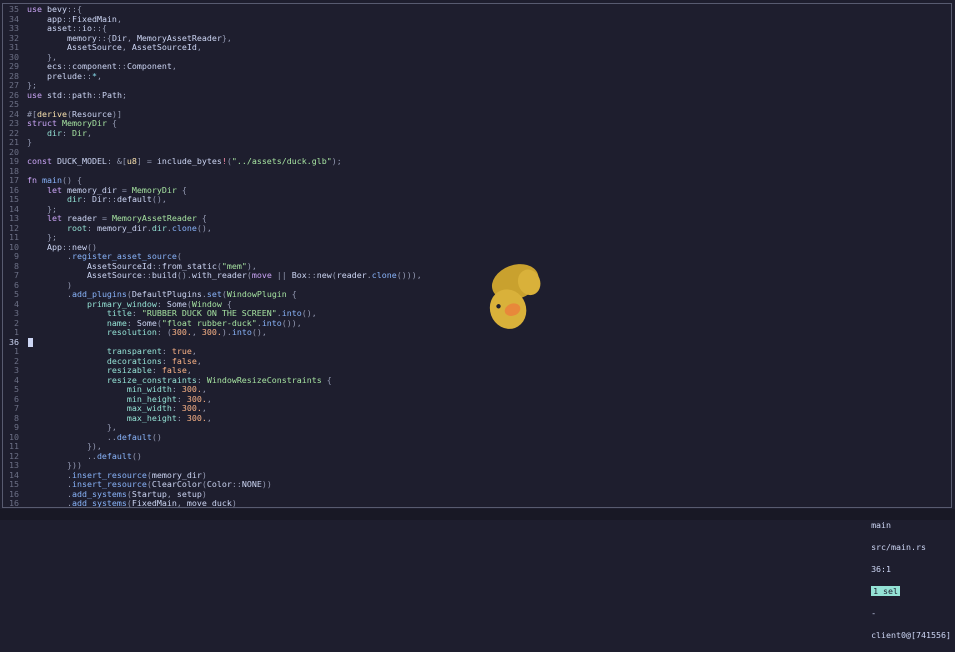  Describe the element at coordinates (476, 76) in the screenshot. I see `code-line: 28 prelude::*,` at that location.